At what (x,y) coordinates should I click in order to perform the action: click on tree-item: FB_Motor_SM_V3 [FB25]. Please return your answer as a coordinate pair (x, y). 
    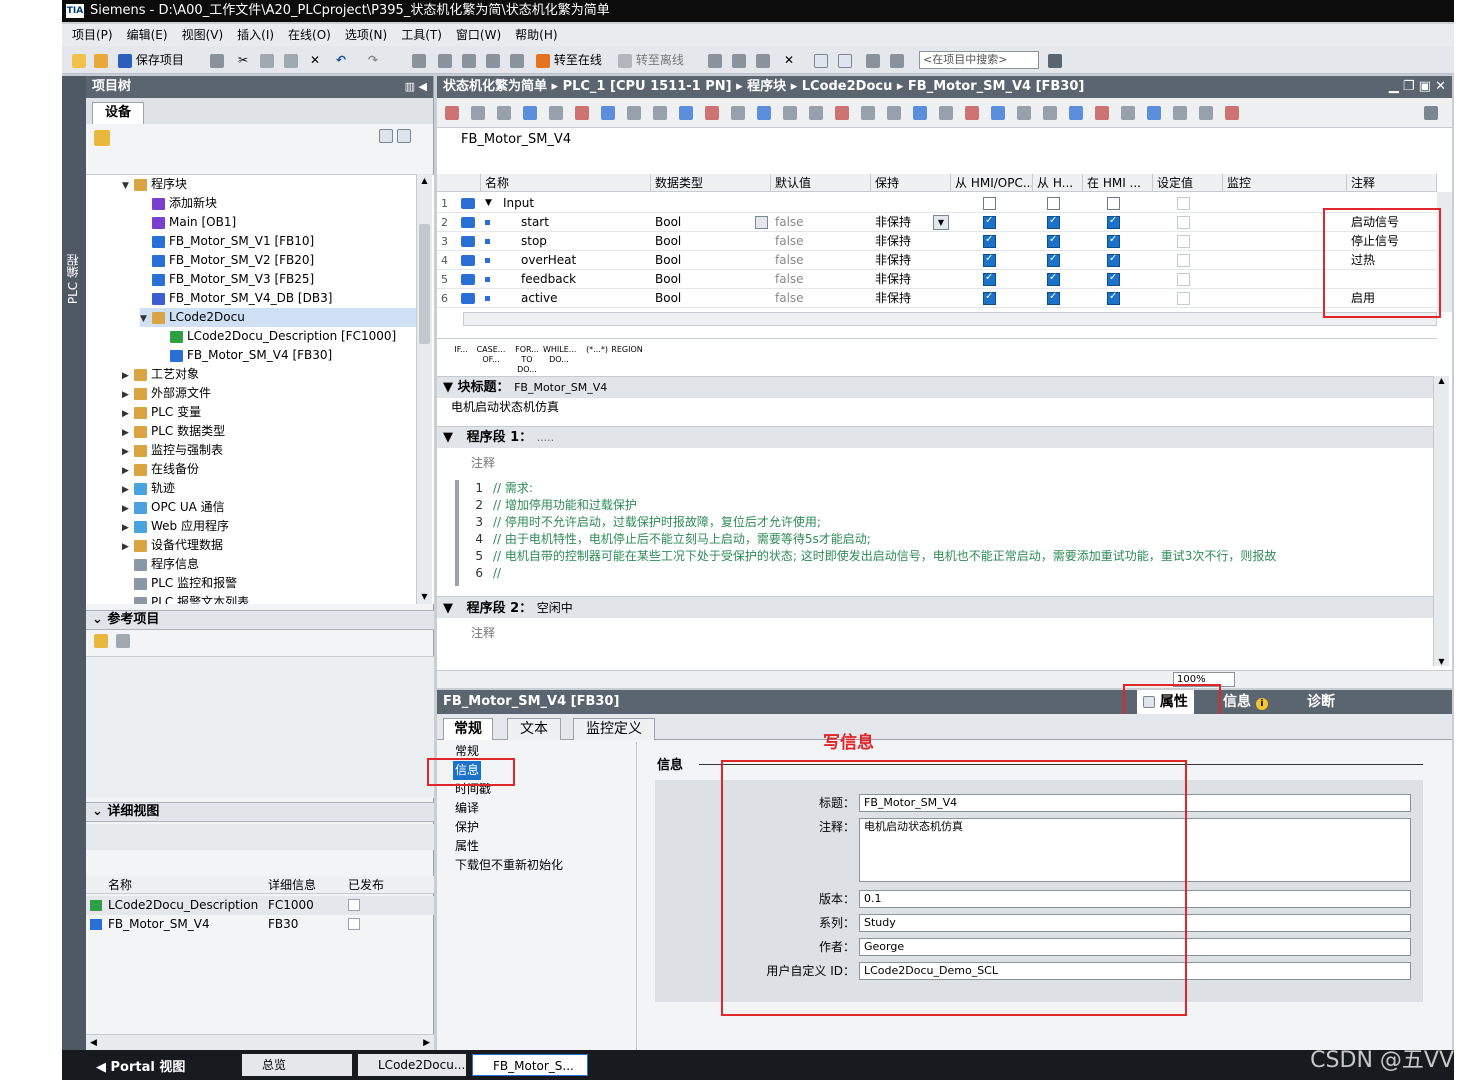
    Looking at the image, I should click on (227, 279).